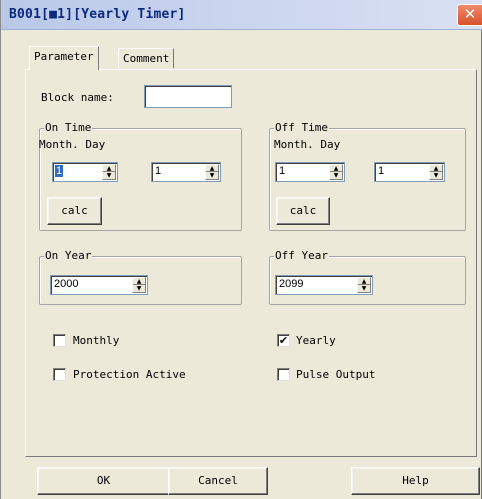 Image resolution: width=482 pixels, height=499 pixels. I want to click on protection-active-checkbox, so click(59, 374).